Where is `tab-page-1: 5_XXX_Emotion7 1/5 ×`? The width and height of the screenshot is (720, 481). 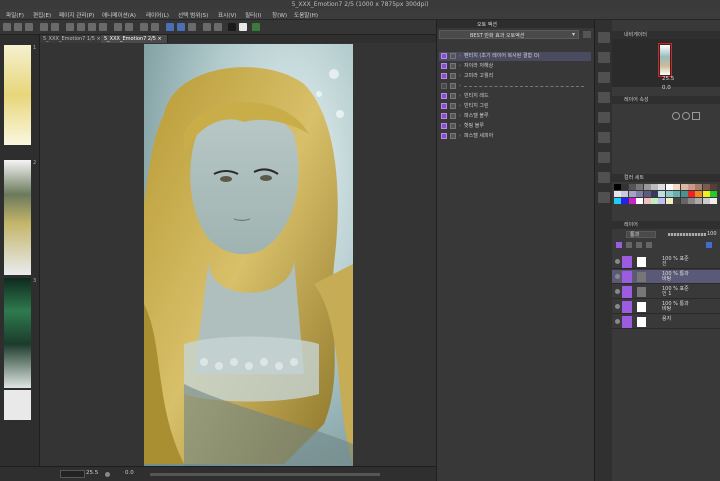 tab-page-1: 5_XXX_Emotion7 1/5 × is located at coordinates (73, 39).